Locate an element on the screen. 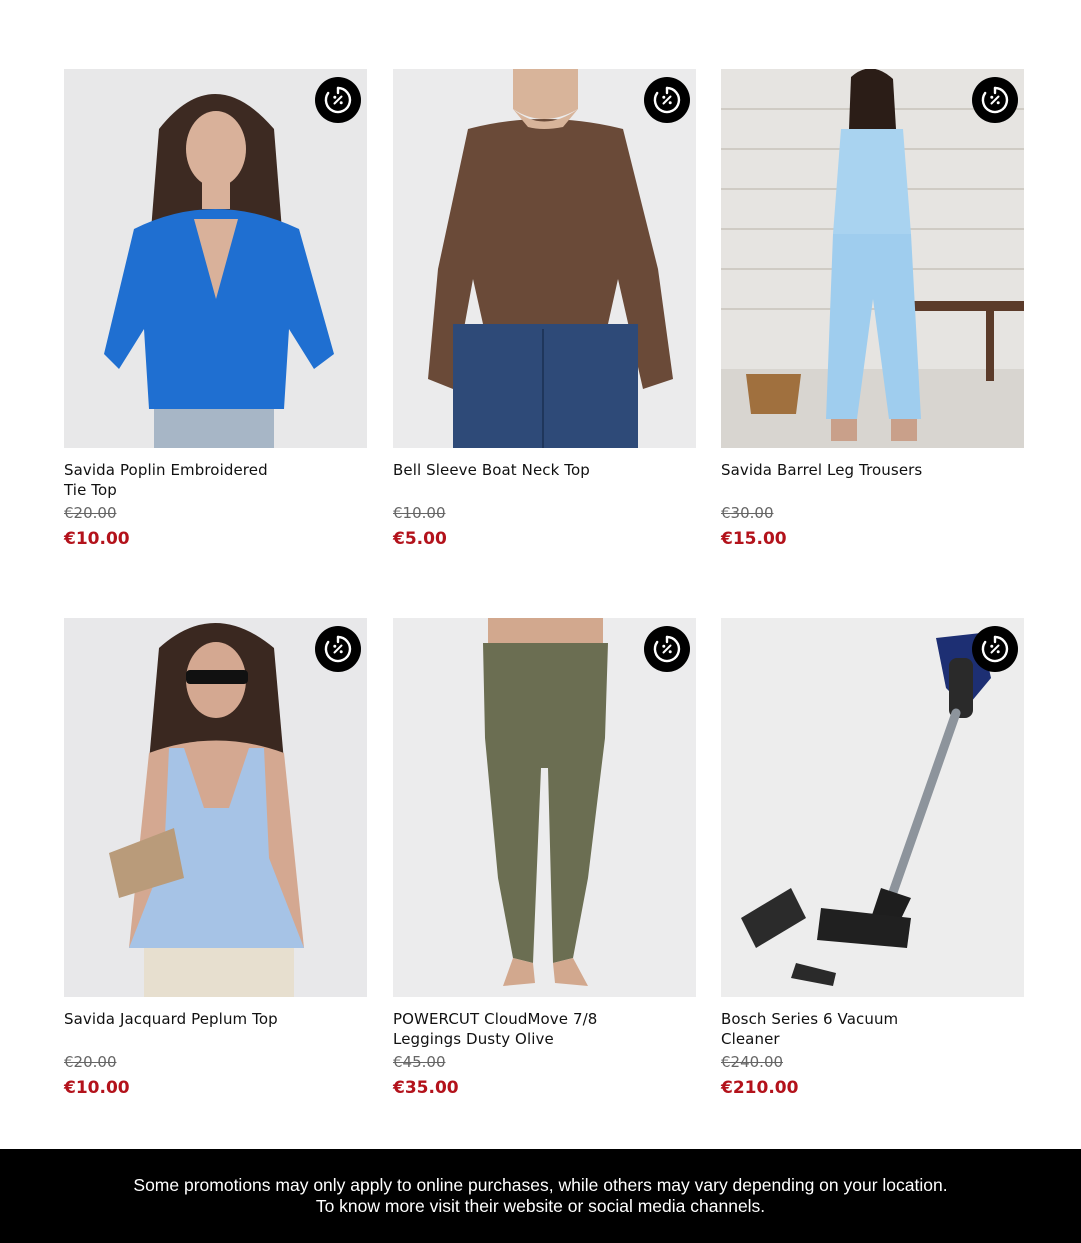 The image size is (1081, 1243). product-card: Savida Barrel Leg Trousers €30.00 €15.00 is located at coordinates (872, 309).